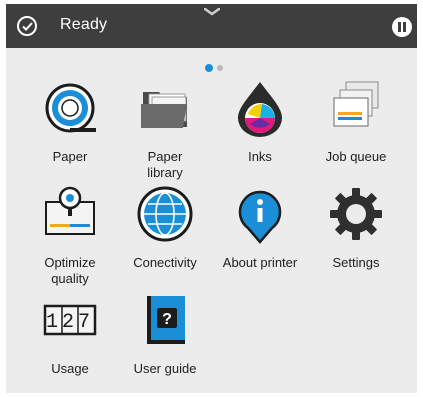  Describe the element at coordinates (27, 26) in the screenshot. I see `check-circle-icon` at that location.